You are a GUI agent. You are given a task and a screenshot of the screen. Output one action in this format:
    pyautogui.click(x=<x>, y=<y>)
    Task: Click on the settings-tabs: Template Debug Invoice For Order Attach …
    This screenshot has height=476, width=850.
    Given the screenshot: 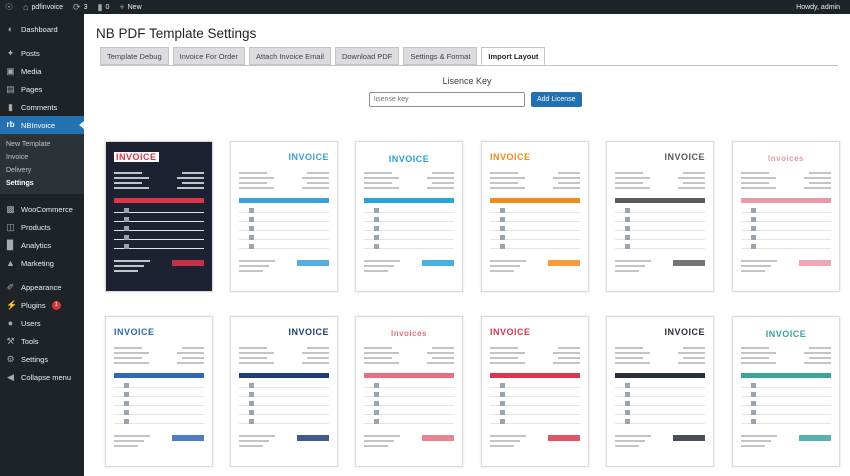 What is the action you would take?
    pyautogui.click(x=323, y=56)
    